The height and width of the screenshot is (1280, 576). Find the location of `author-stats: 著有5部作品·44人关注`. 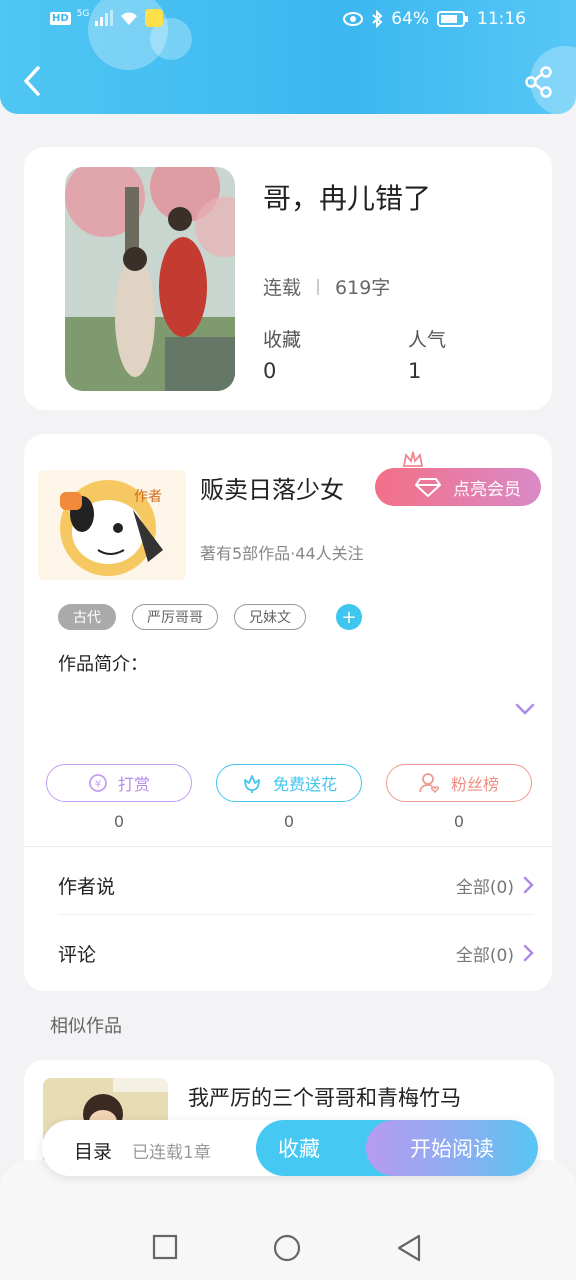

author-stats: 著有5部作品·44人关注 is located at coordinates (282, 553).